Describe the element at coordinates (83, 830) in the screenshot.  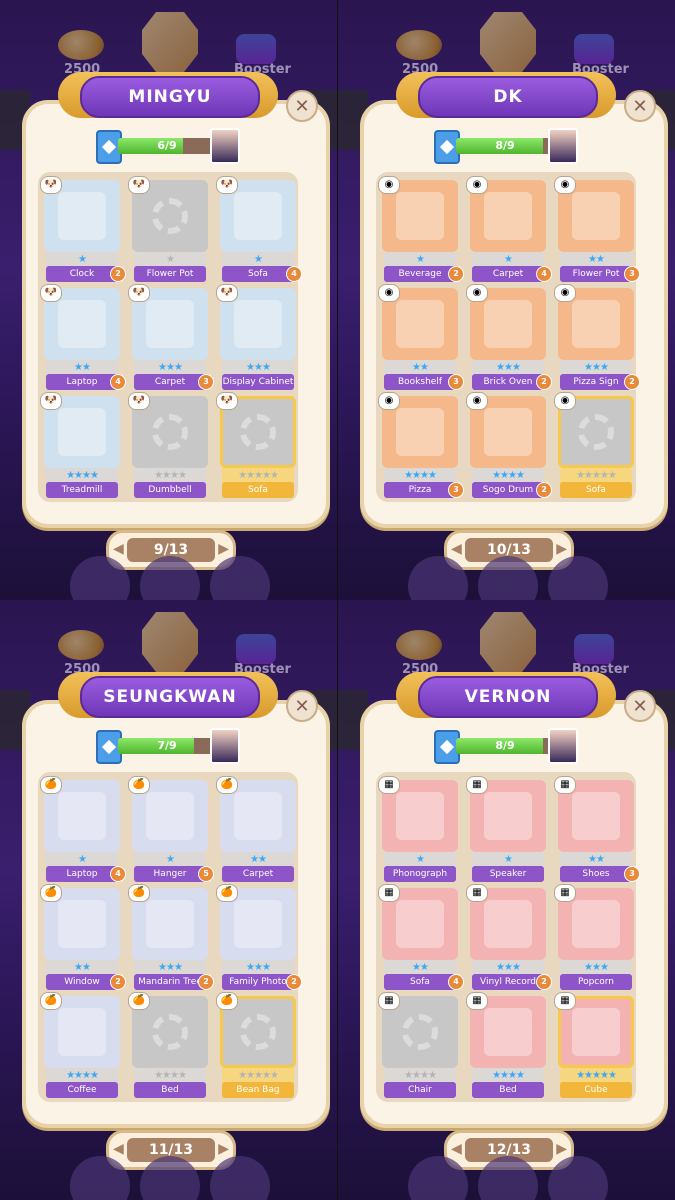
I see `item-card: ★ Laptop 4 🍊` at that location.